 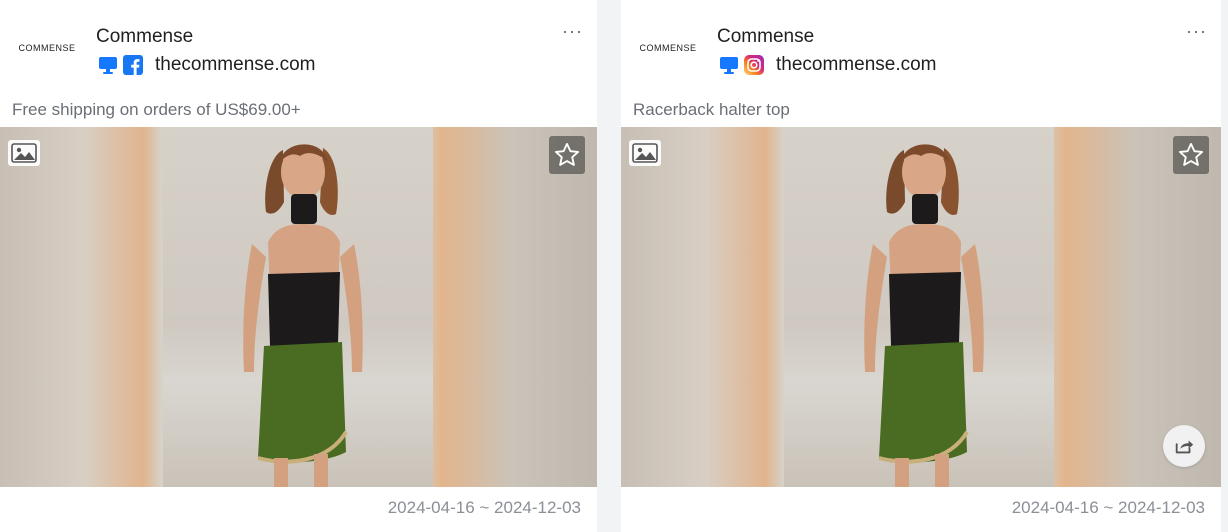 What do you see at coordinates (156, 109) in the screenshot?
I see `ad-headline: Free shipping on orders of US$69.00+` at bounding box center [156, 109].